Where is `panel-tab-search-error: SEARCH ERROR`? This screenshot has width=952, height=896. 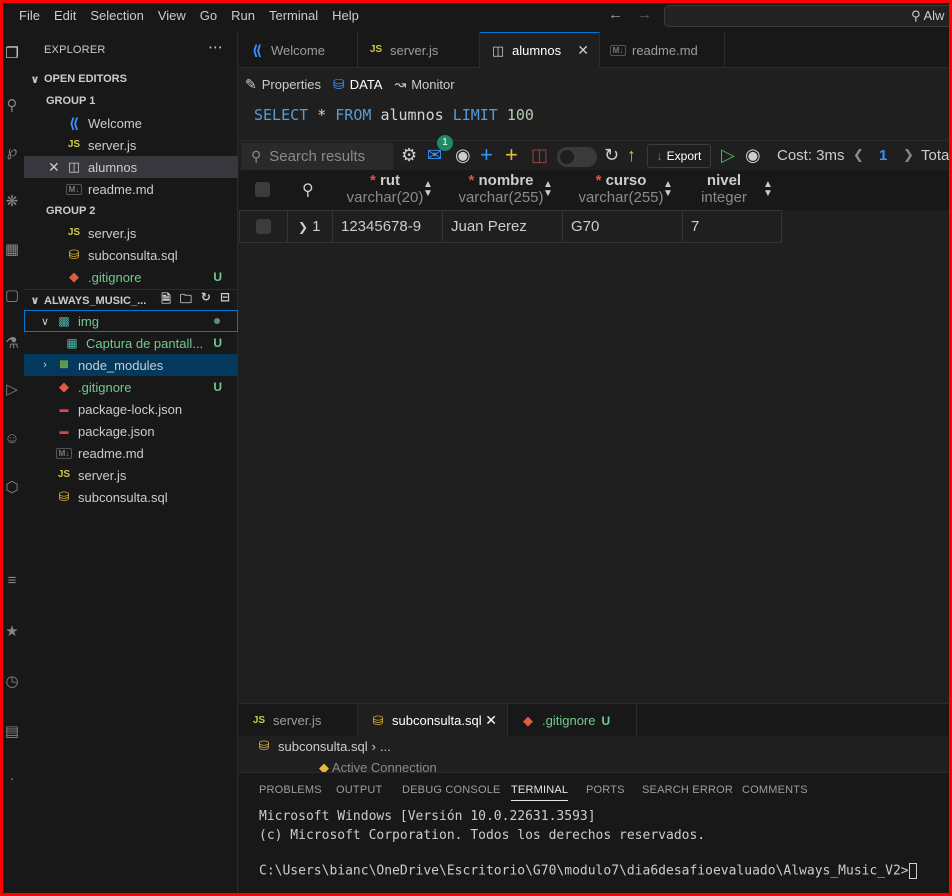
panel-tab-search-error: SEARCH ERROR is located at coordinates (687, 790).